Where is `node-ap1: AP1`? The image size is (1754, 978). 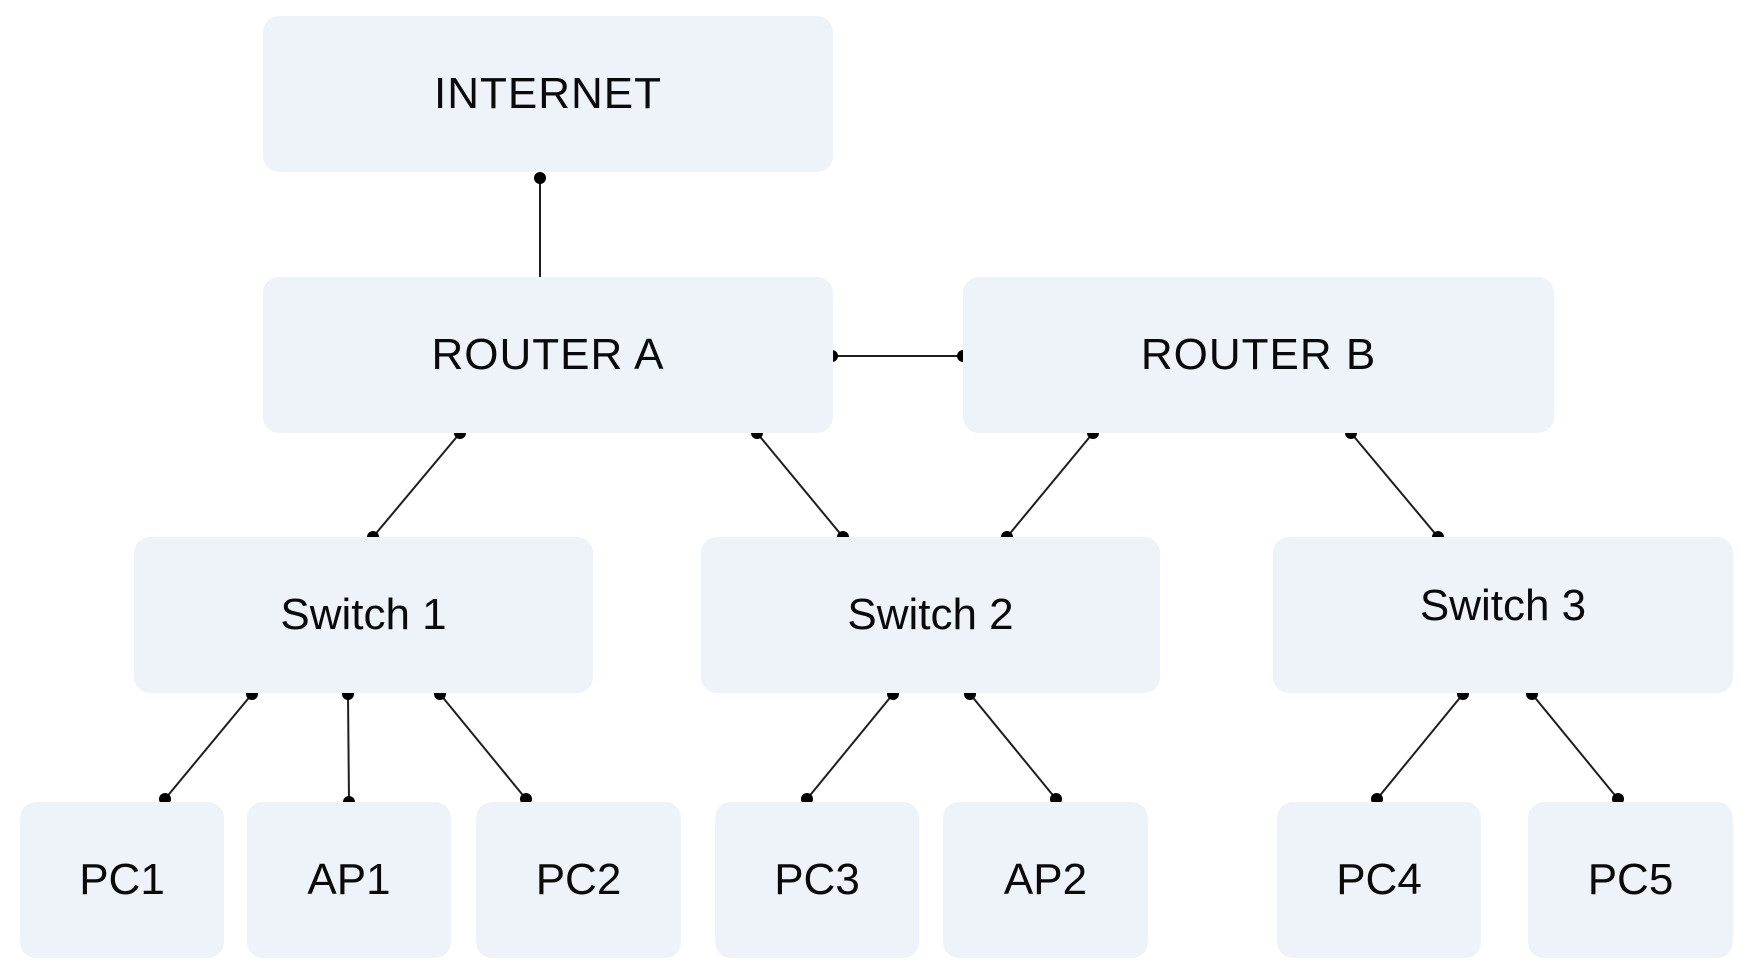 node-ap1: AP1 is located at coordinates (349, 880).